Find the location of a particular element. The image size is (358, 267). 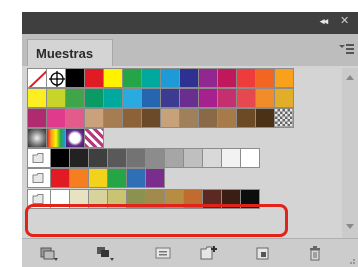

close-icon: ✕ is located at coordinates (344, 20).